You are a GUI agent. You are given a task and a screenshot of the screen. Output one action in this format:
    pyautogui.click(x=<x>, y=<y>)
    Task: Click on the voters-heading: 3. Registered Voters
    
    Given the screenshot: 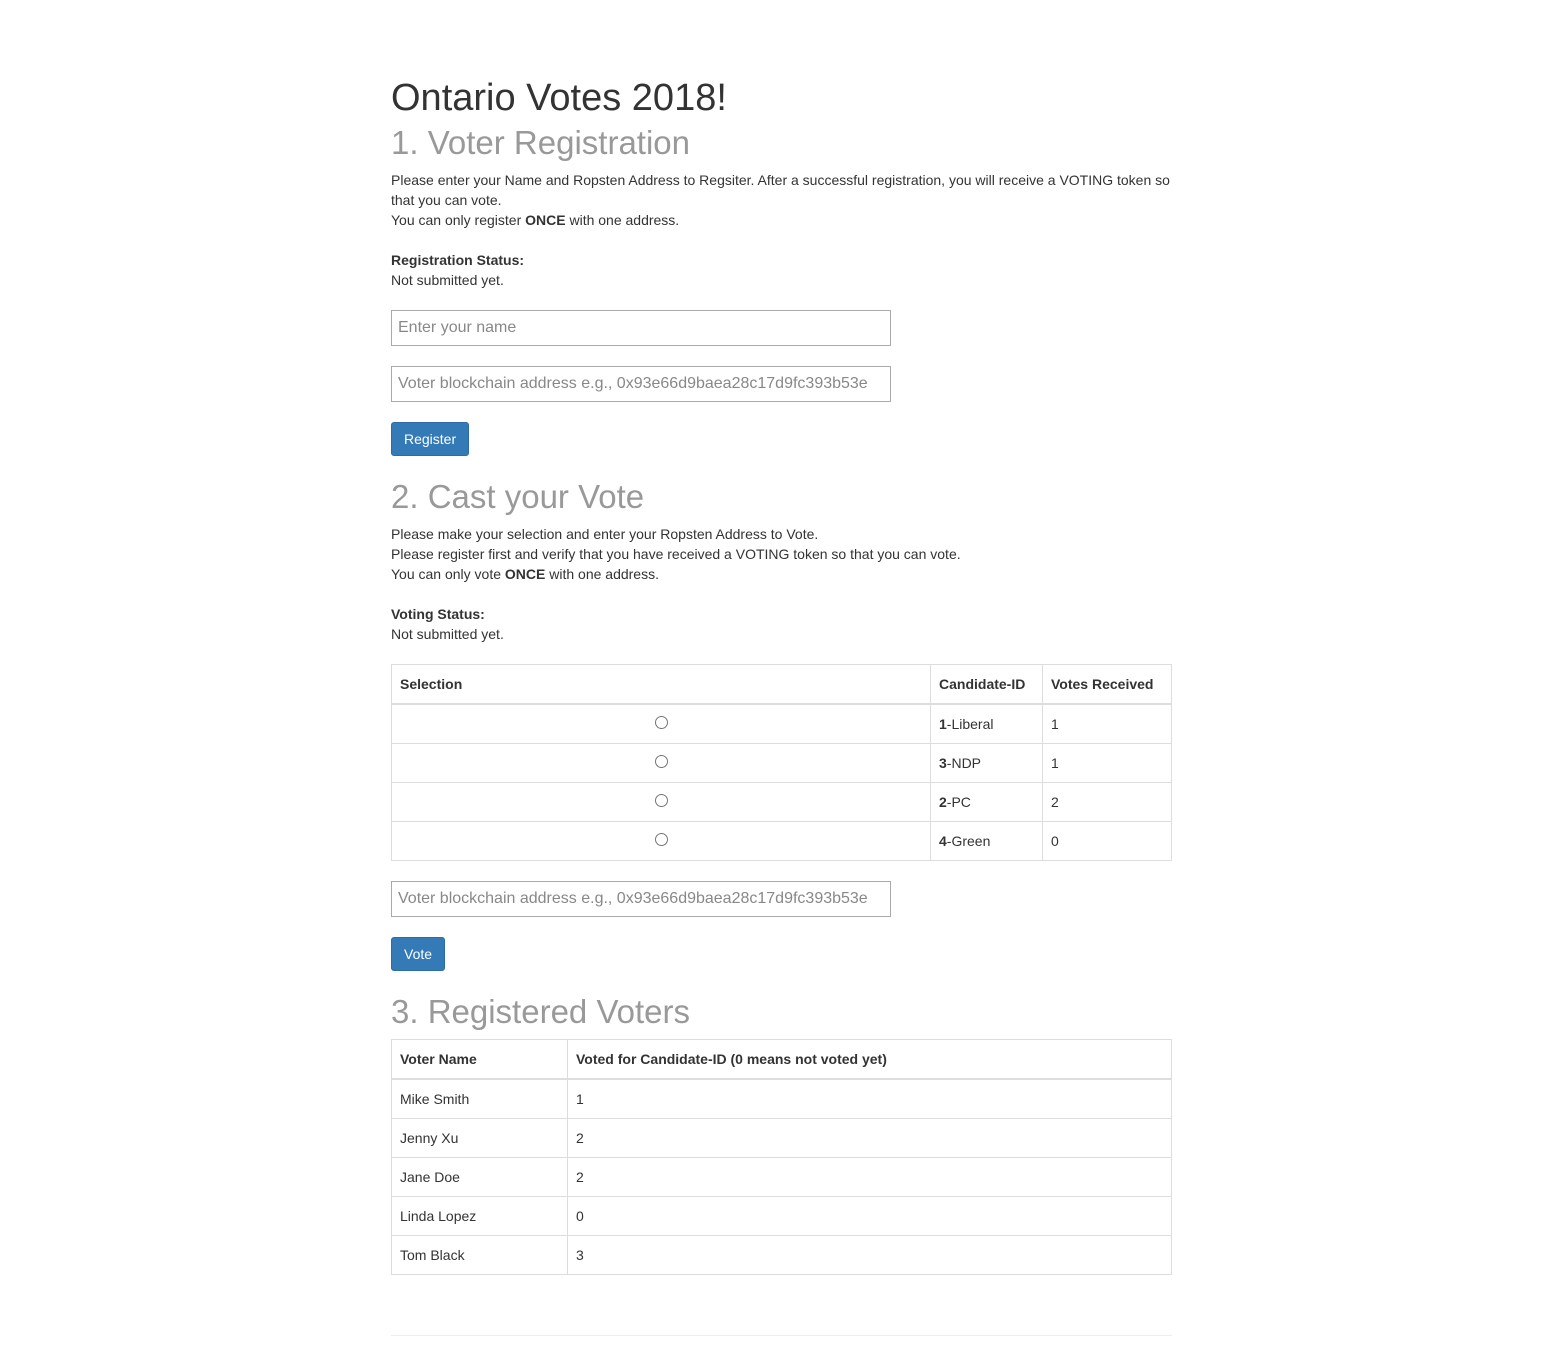 What is the action you would take?
    pyautogui.click(x=540, y=1011)
    